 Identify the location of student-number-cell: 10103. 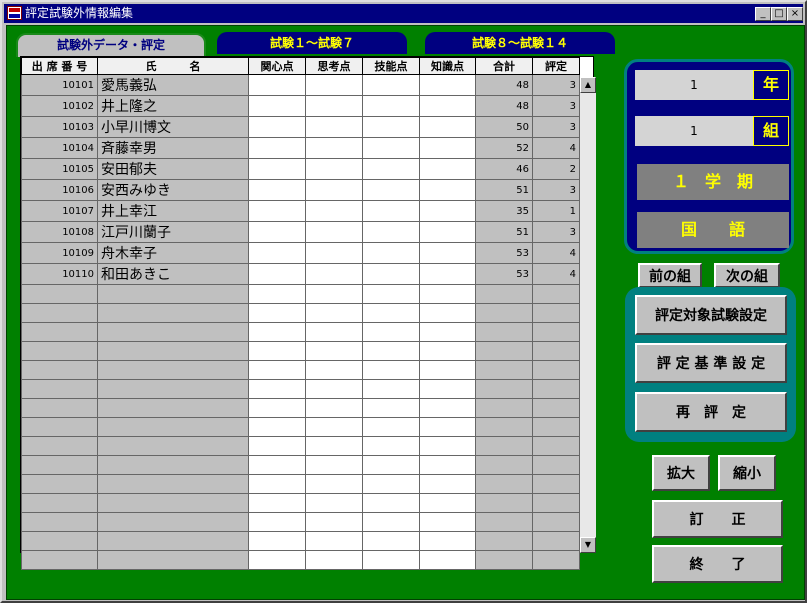
(59, 127).